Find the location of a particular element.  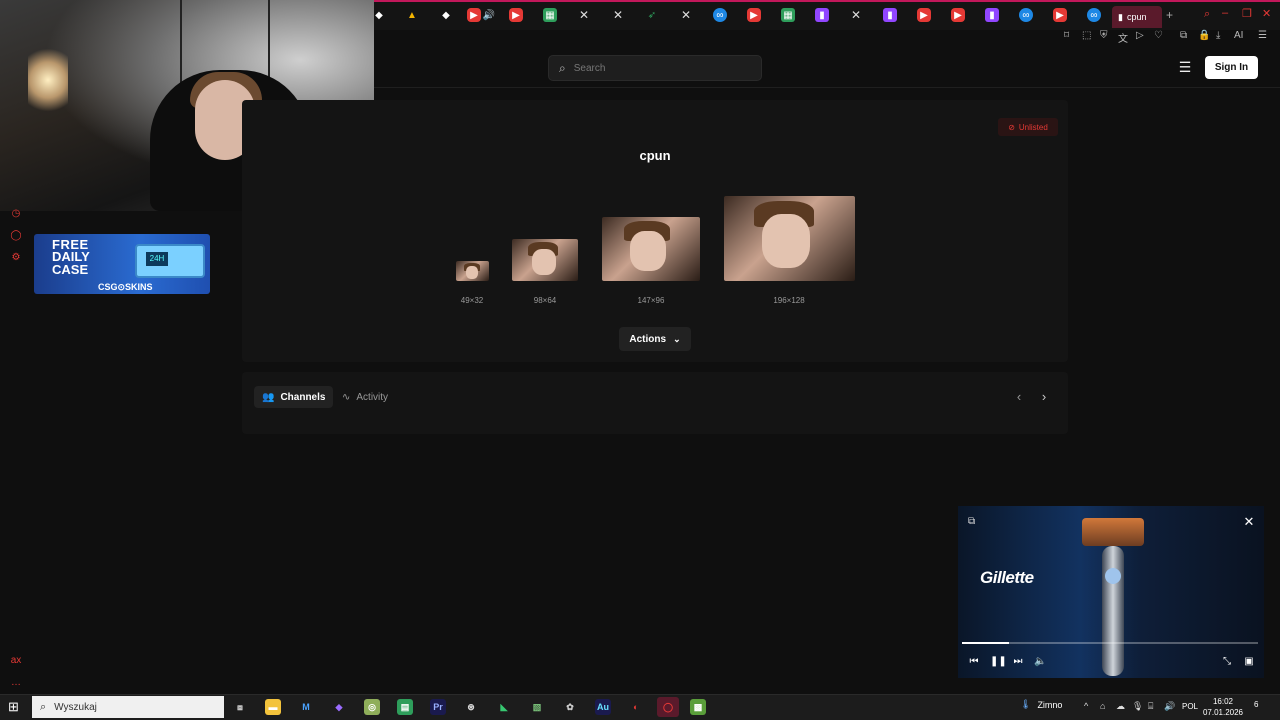

premiere-pro-icon: Pr is located at coordinates (438, 707).